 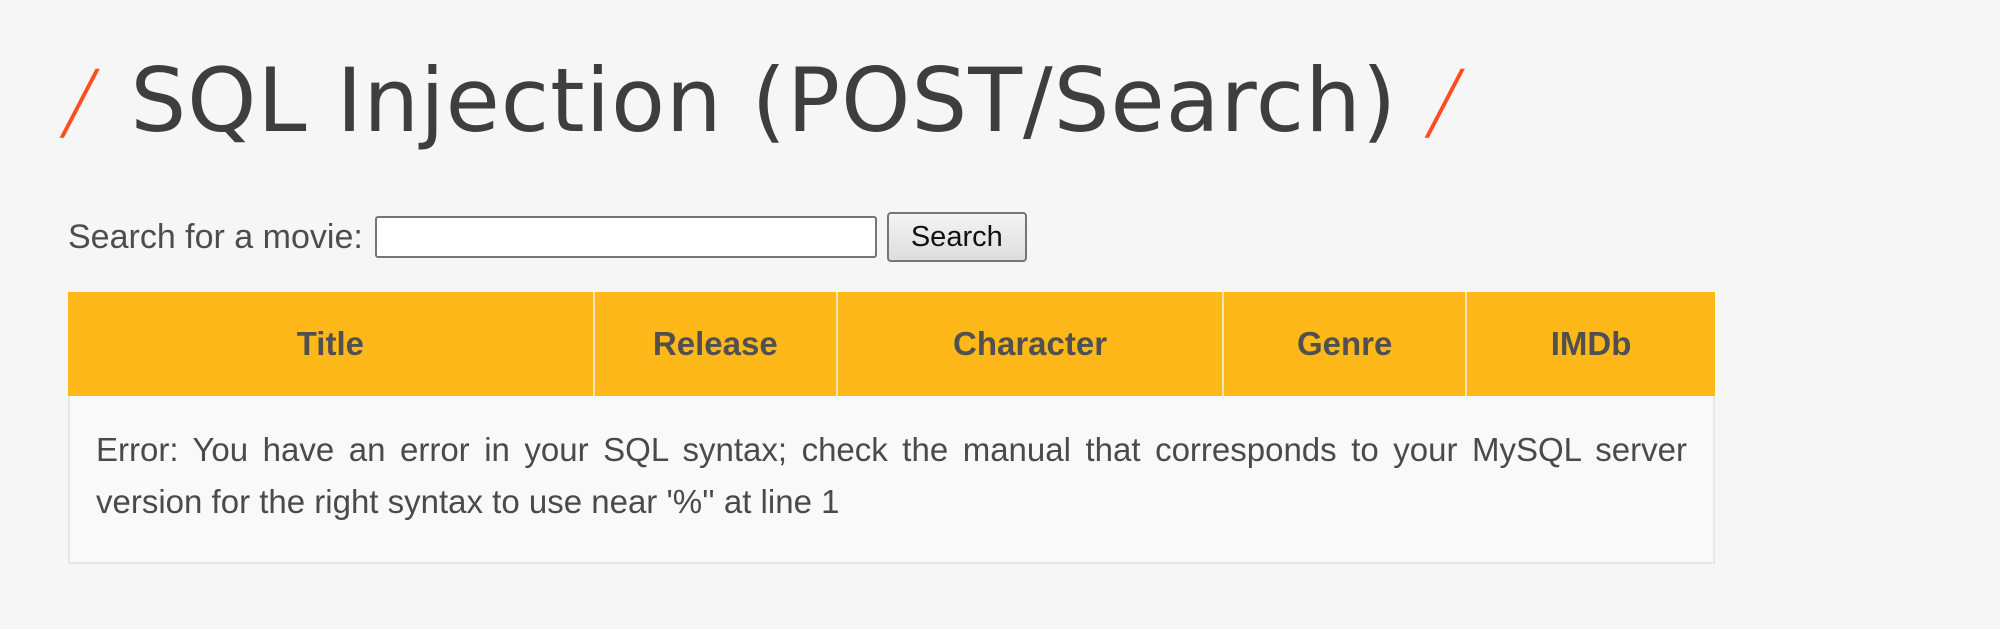 I want to click on column-header-imdb: IMDb, so click(x=1591, y=344).